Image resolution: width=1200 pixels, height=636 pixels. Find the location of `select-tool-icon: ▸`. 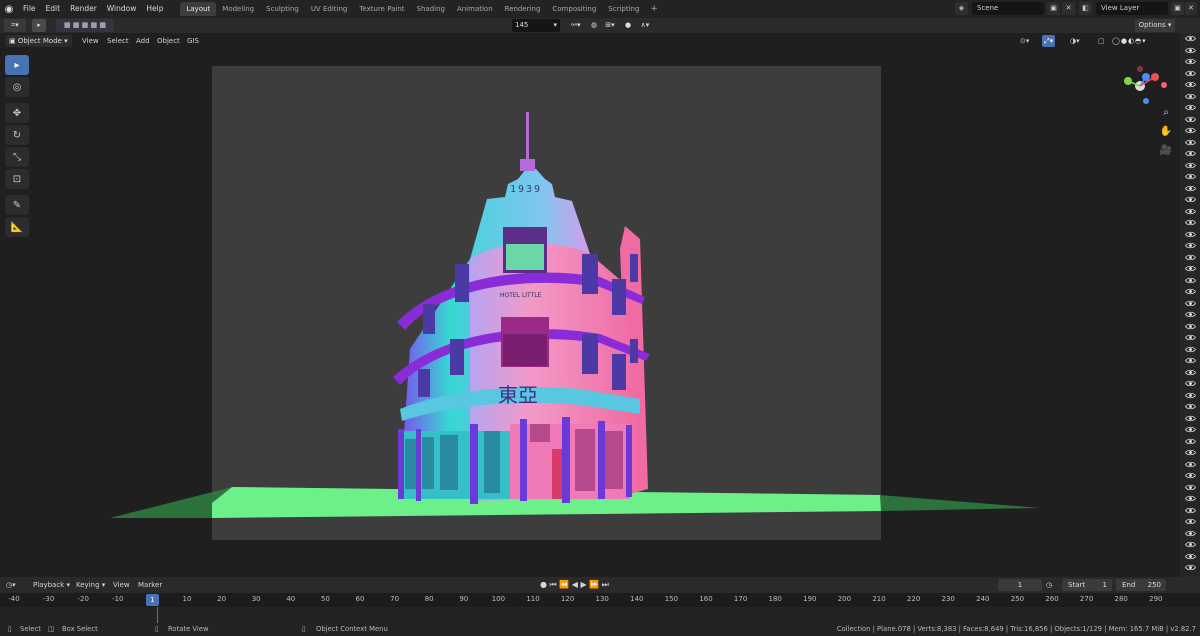

select-tool-icon: ▸ is located at coordinates (39, 25).